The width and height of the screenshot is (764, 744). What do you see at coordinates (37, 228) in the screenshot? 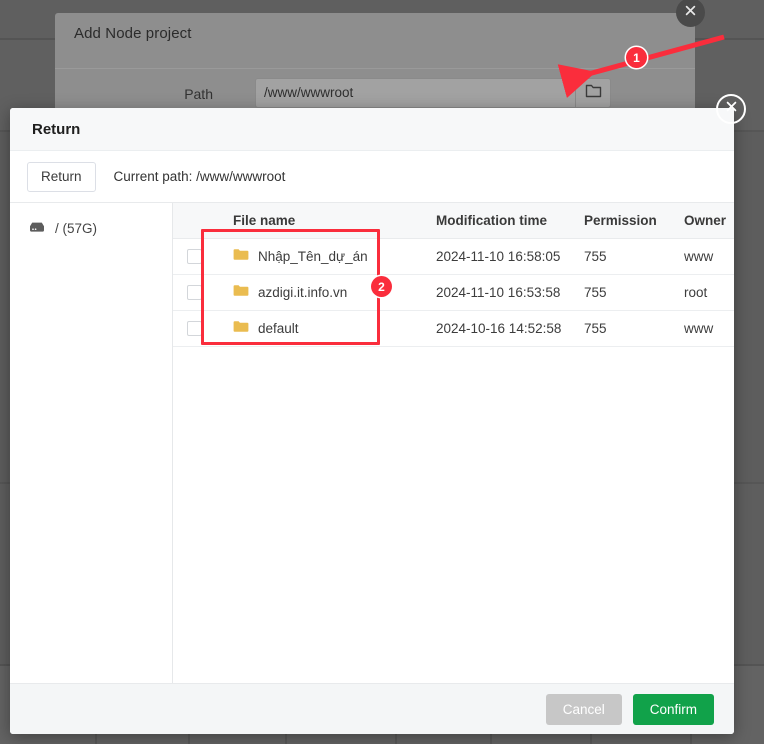
I see `disk-icon` at bounding box center [37, 228].